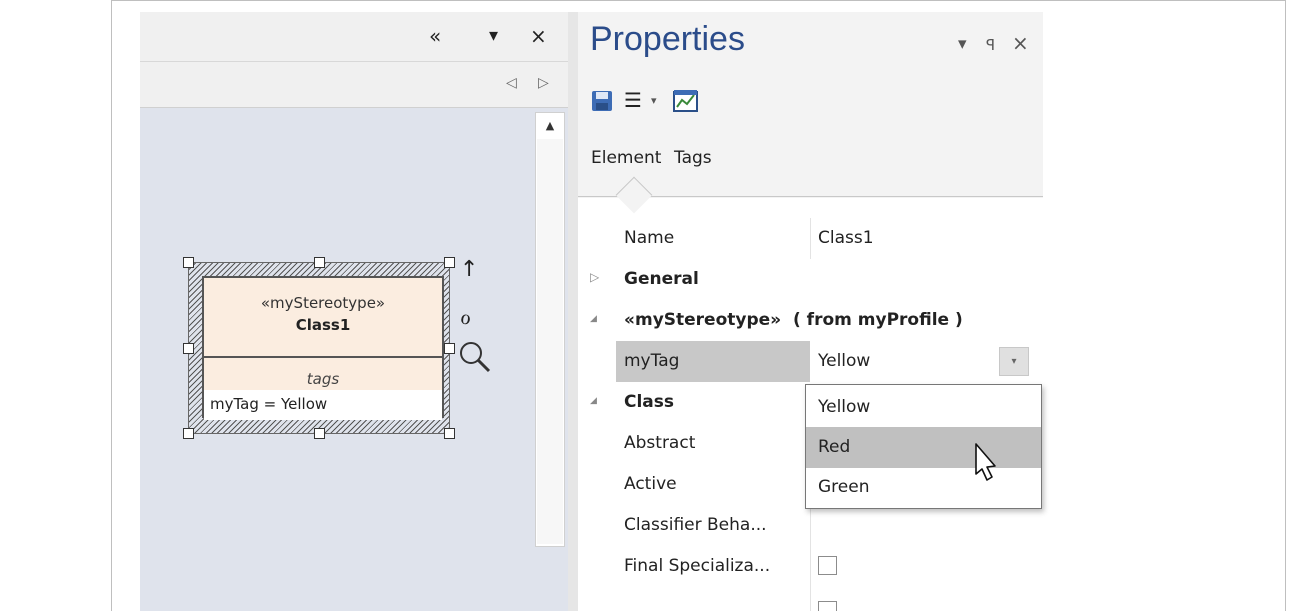 The height and width of the screenshot is (611, 1307). I want to click on mouse-cursor-icon, so click(985, 462).